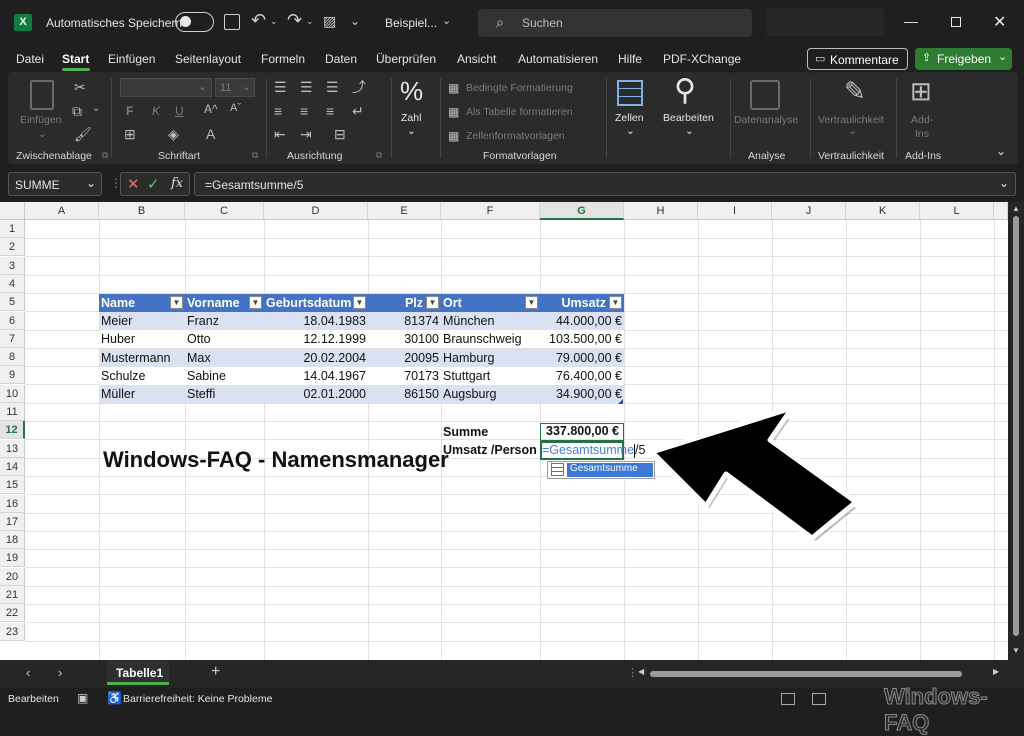 This screenshot has width=1024, height=736. I want to click on tab-einfuegen: Einfügen, so click(131, 59).